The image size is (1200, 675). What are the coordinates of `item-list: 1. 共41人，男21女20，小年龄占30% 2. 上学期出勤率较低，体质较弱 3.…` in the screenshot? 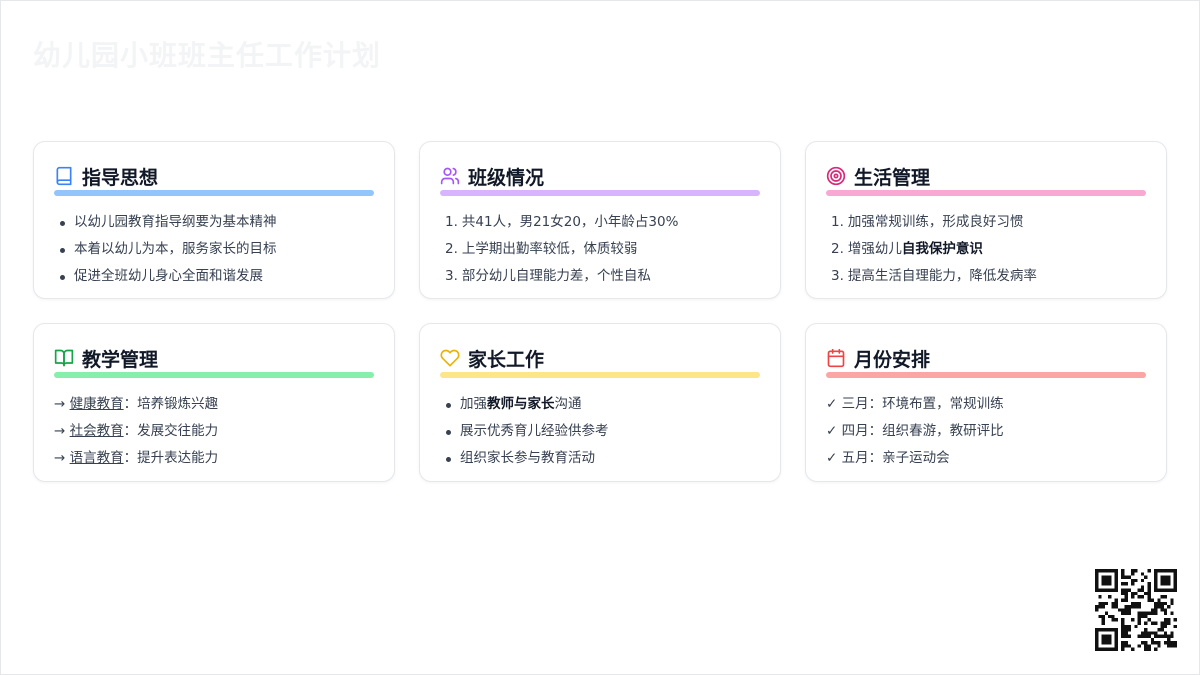 It's located at (600, 249).